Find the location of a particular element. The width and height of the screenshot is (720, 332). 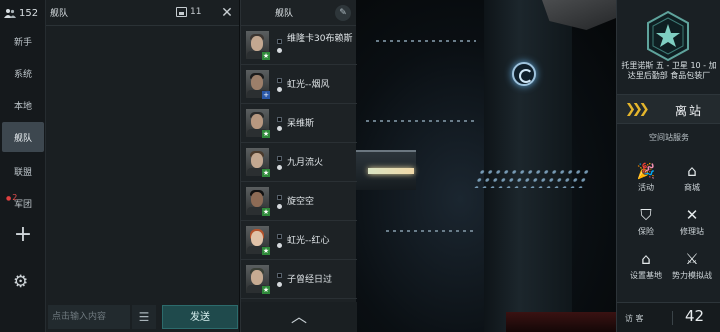

service-repair: ✕ 修理站 is located at coordinates (692, 224).